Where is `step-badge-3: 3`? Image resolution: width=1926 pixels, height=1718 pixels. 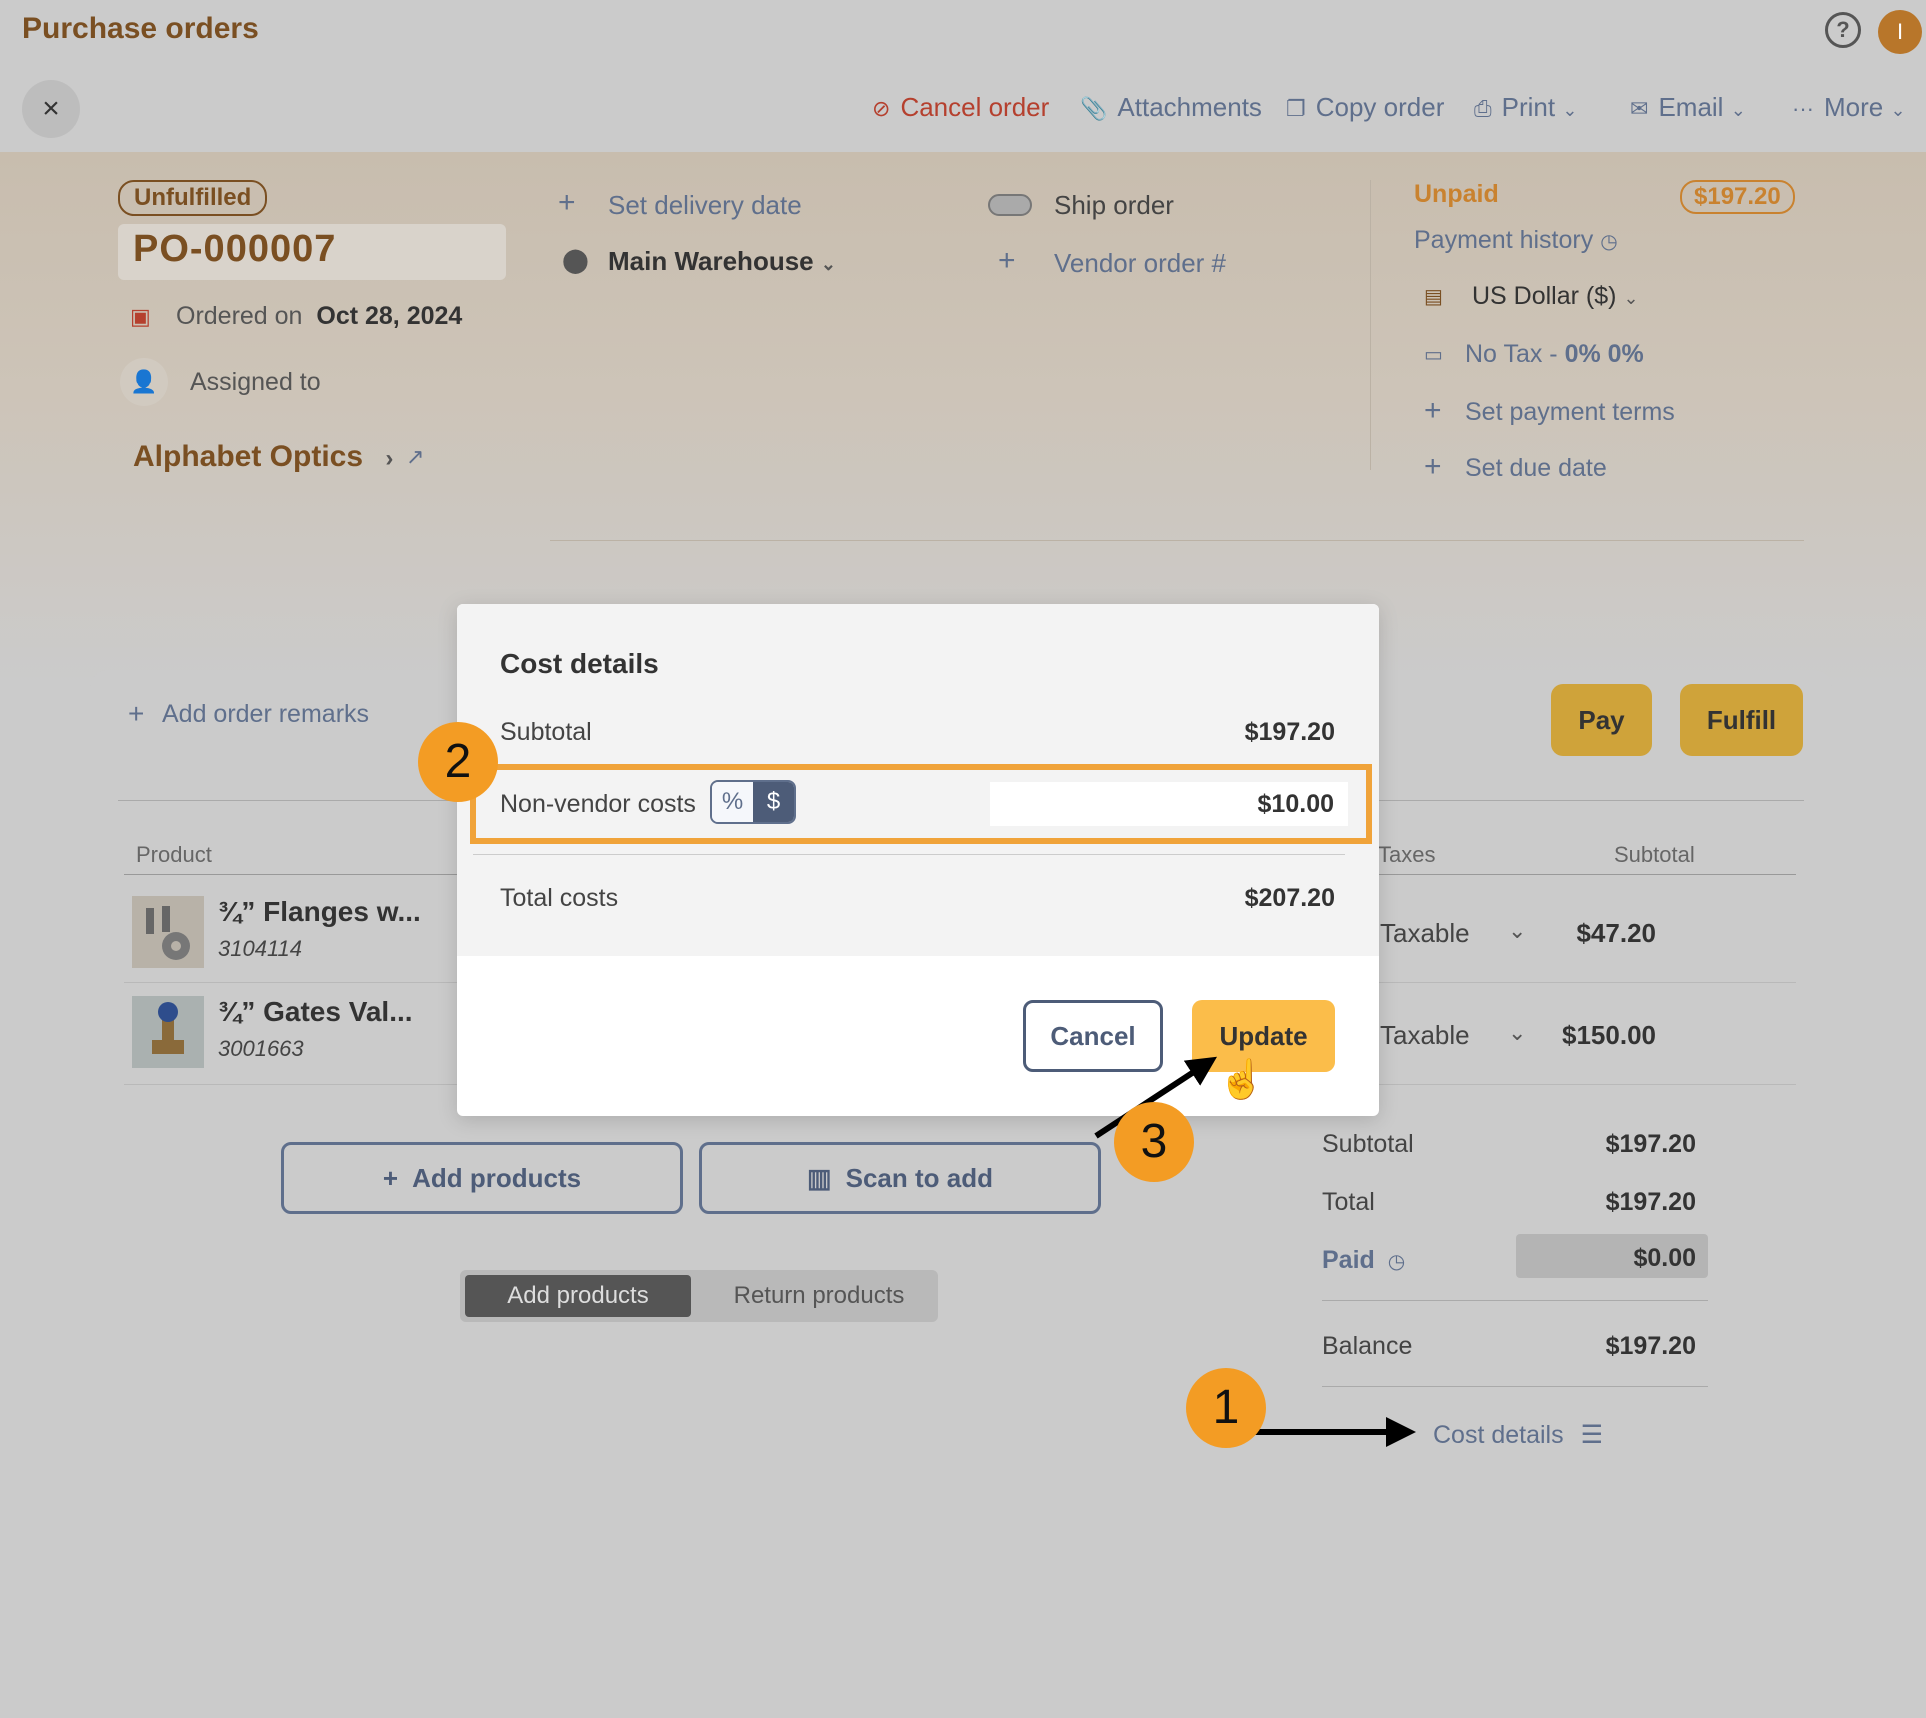 step-badge-3: 3 is located at coordinates (1154, 1142).